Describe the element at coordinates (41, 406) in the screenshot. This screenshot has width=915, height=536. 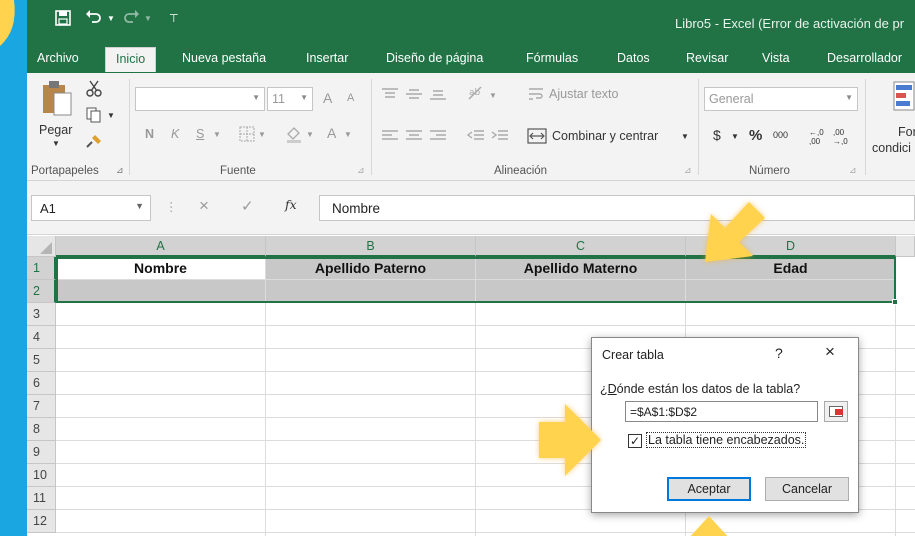
I see `row-header: 7` at that location.